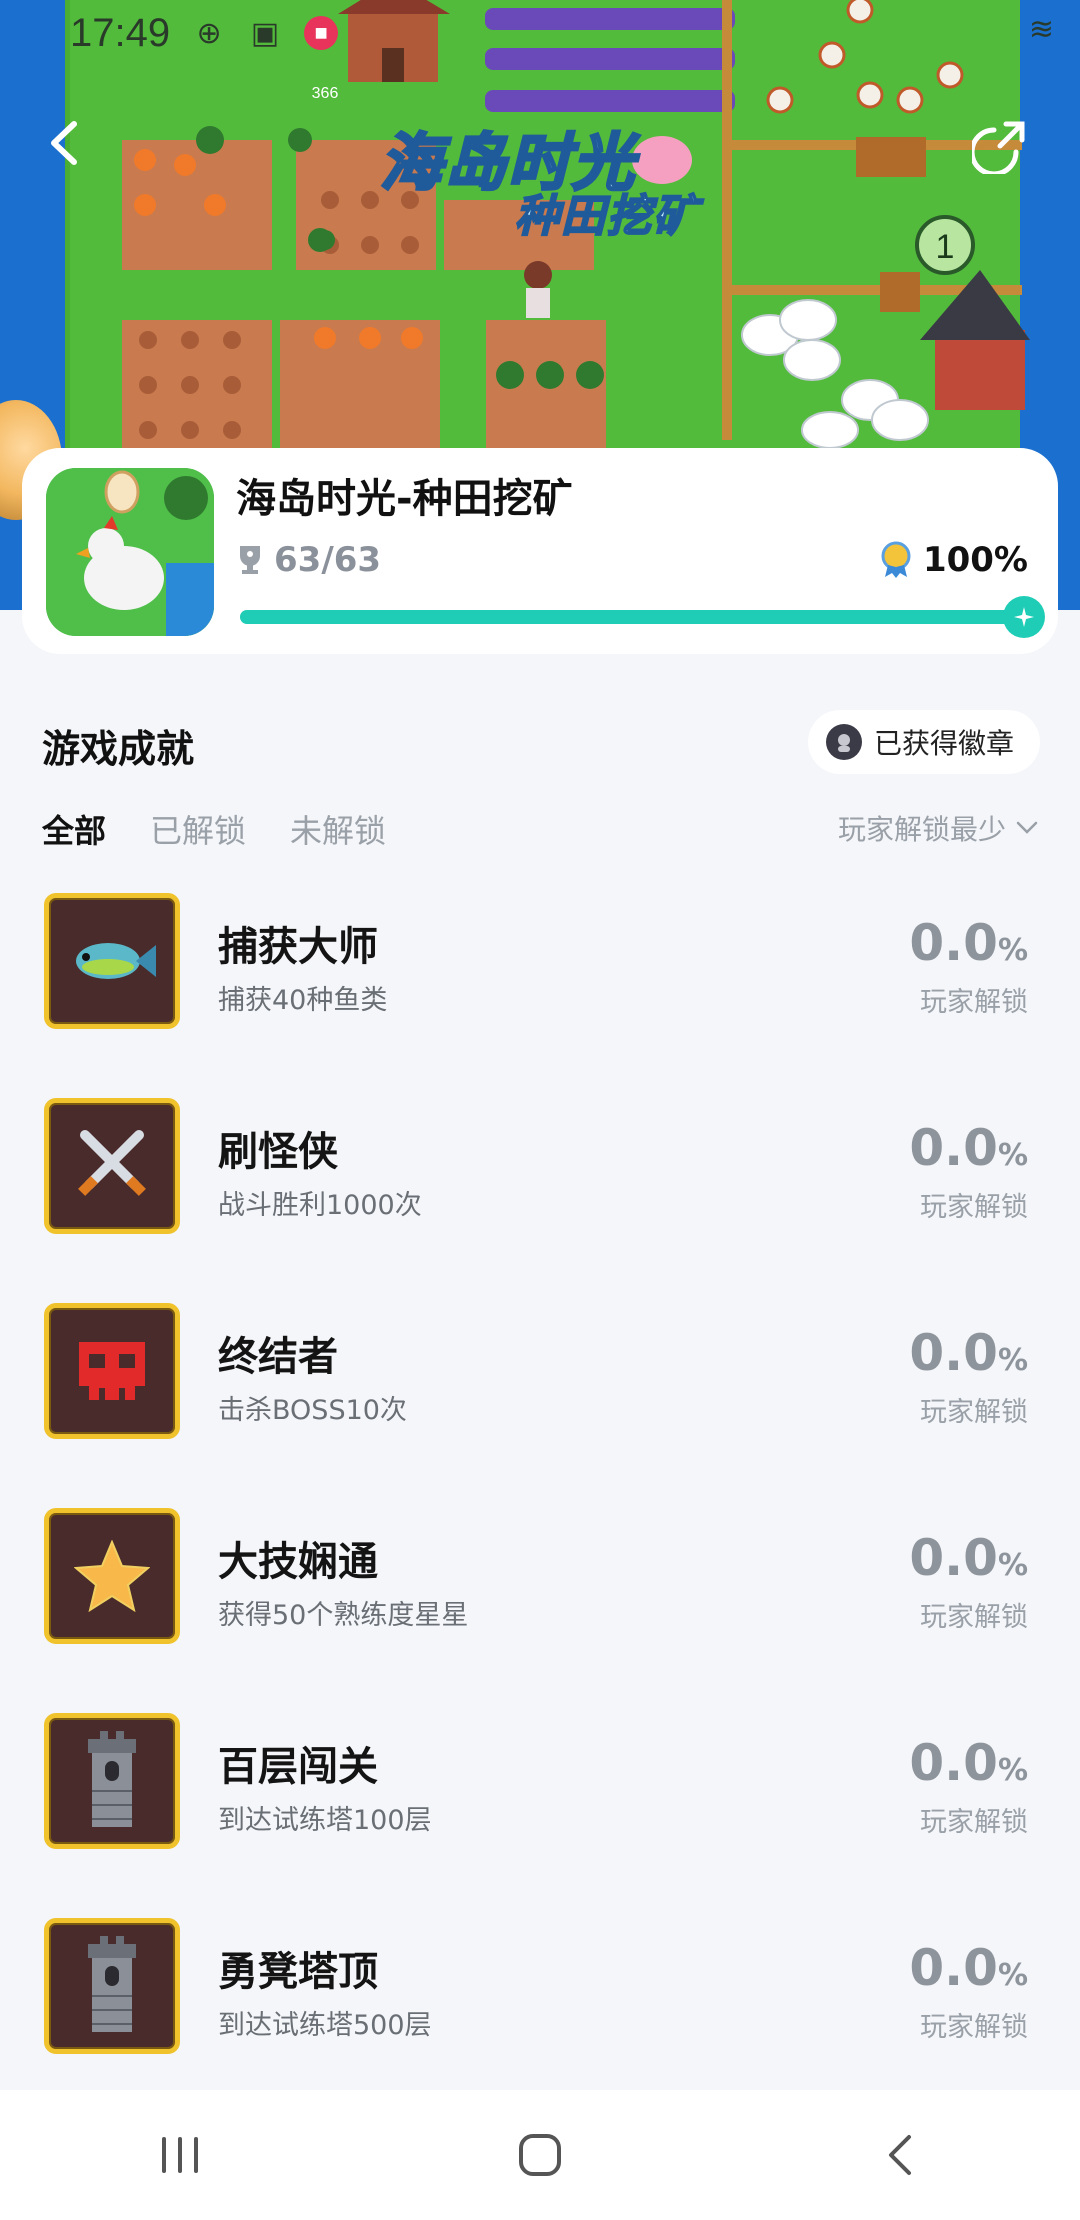  I want to click on tab-unlocked: 已解锁, so click(198, 829).